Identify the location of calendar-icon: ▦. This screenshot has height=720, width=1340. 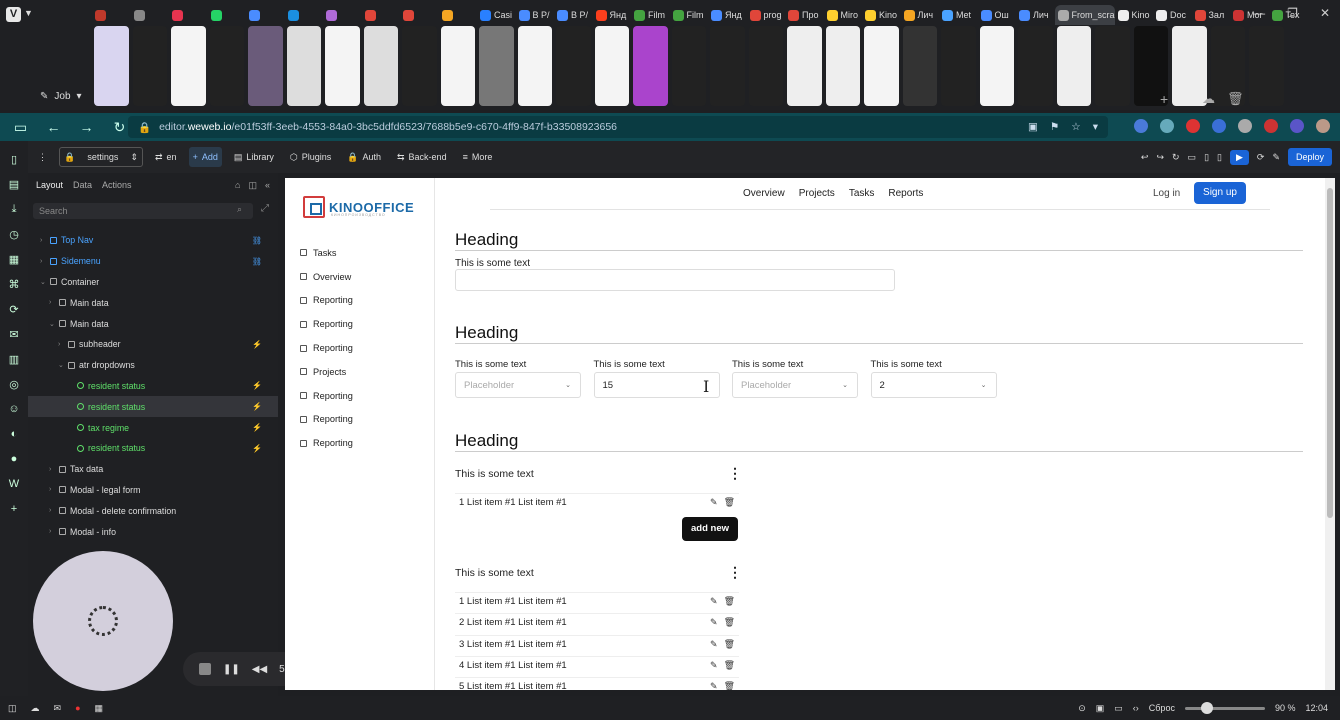
(99, 708).